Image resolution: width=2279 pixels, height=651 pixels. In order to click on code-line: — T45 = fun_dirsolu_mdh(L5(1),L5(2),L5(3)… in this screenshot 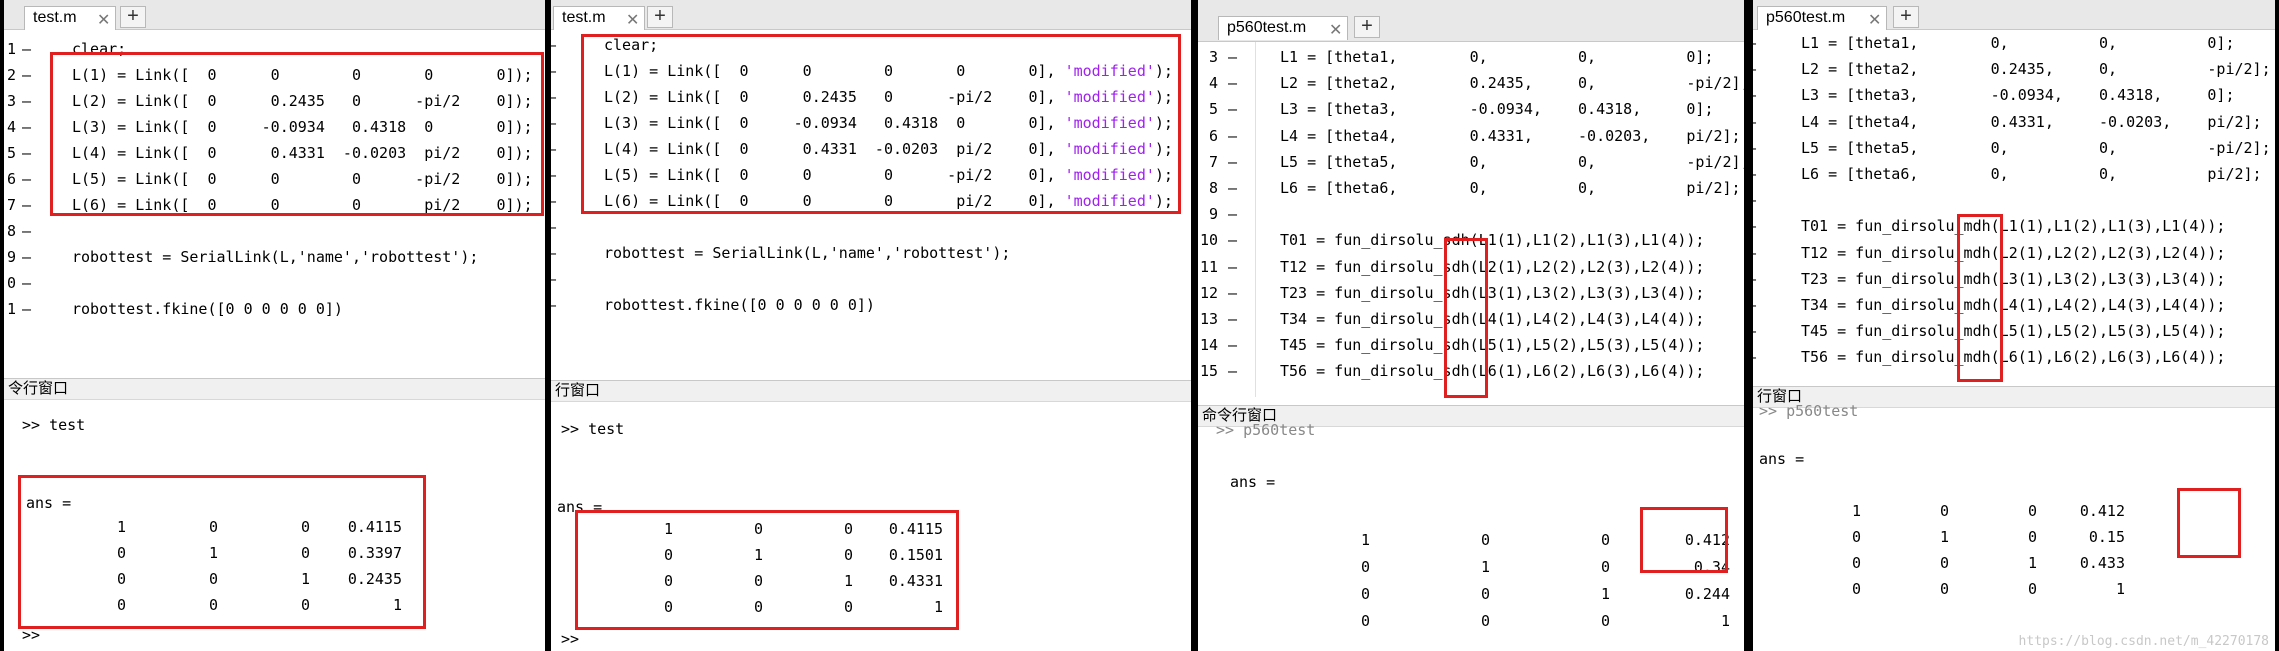, I will do `click(2014, 331)`.